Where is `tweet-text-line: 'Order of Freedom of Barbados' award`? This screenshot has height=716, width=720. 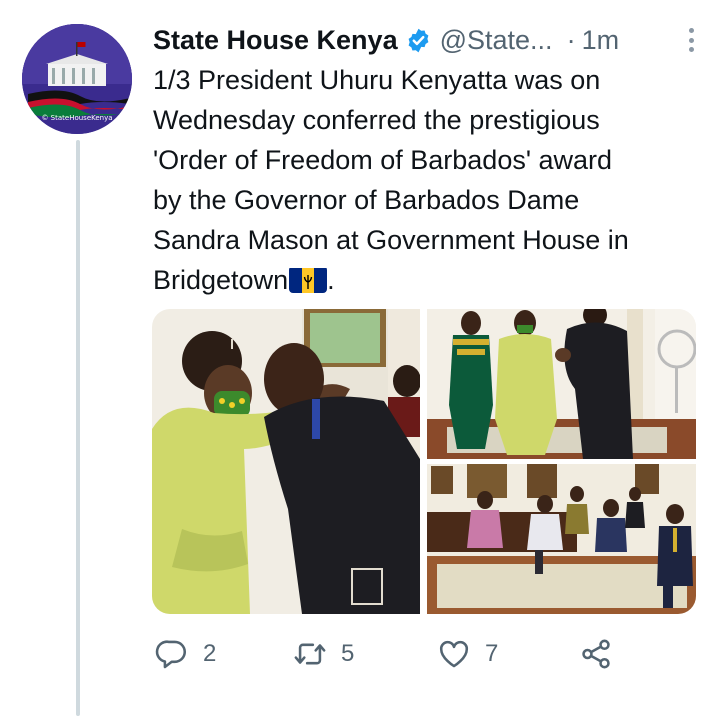
tweet-text-line: 'Order of Freedom of Barbados' award is located at coordinates (383, 160).